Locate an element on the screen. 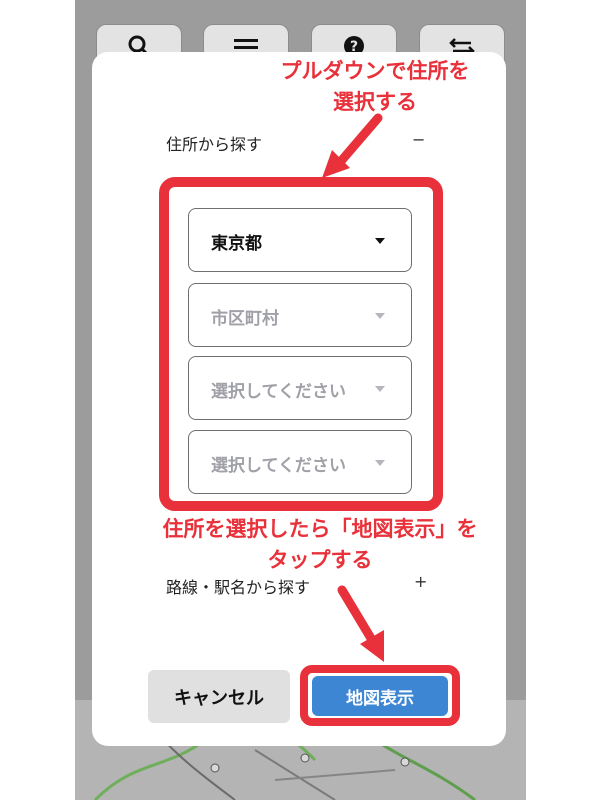  arrow-down-icon is located at coordinates (360, 623).